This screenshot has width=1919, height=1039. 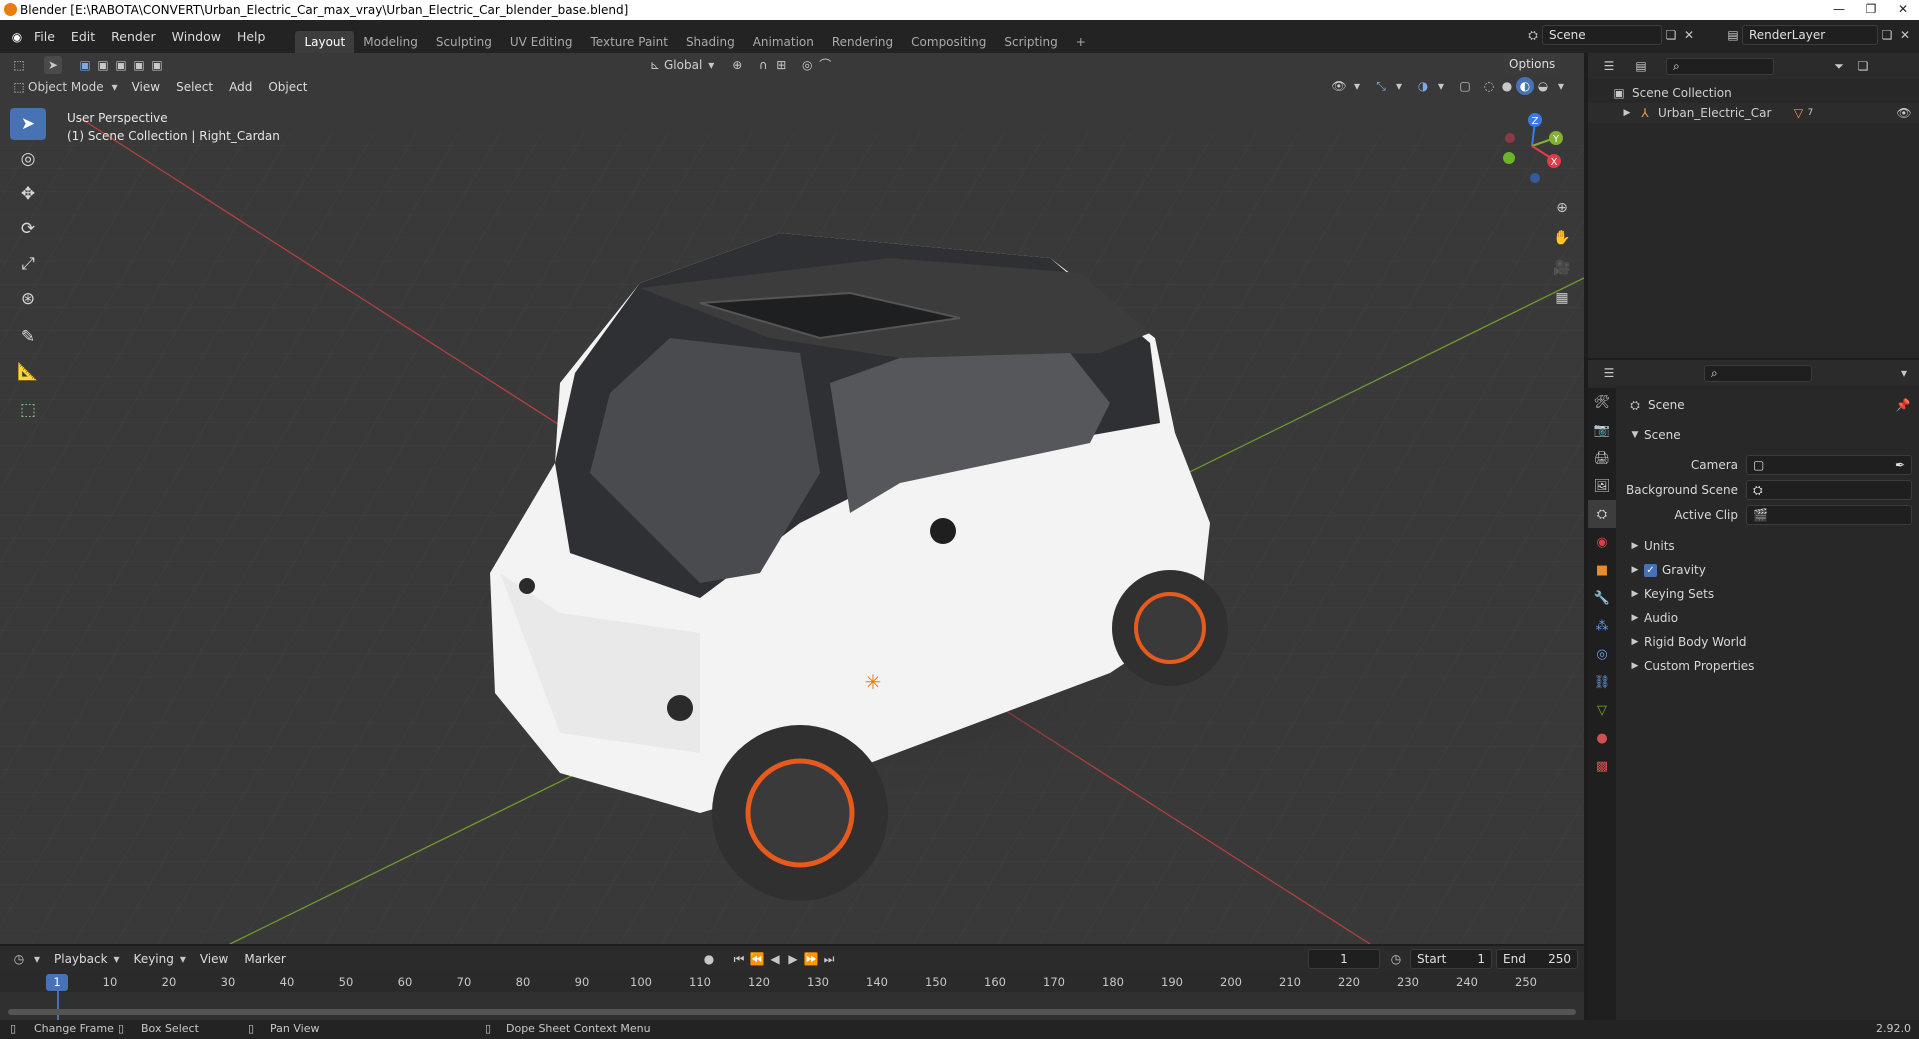 What do you see at coordinates (81, 959) in the screenshot?
I see `menu-playback: Playback` at bounding box center [81, 959].